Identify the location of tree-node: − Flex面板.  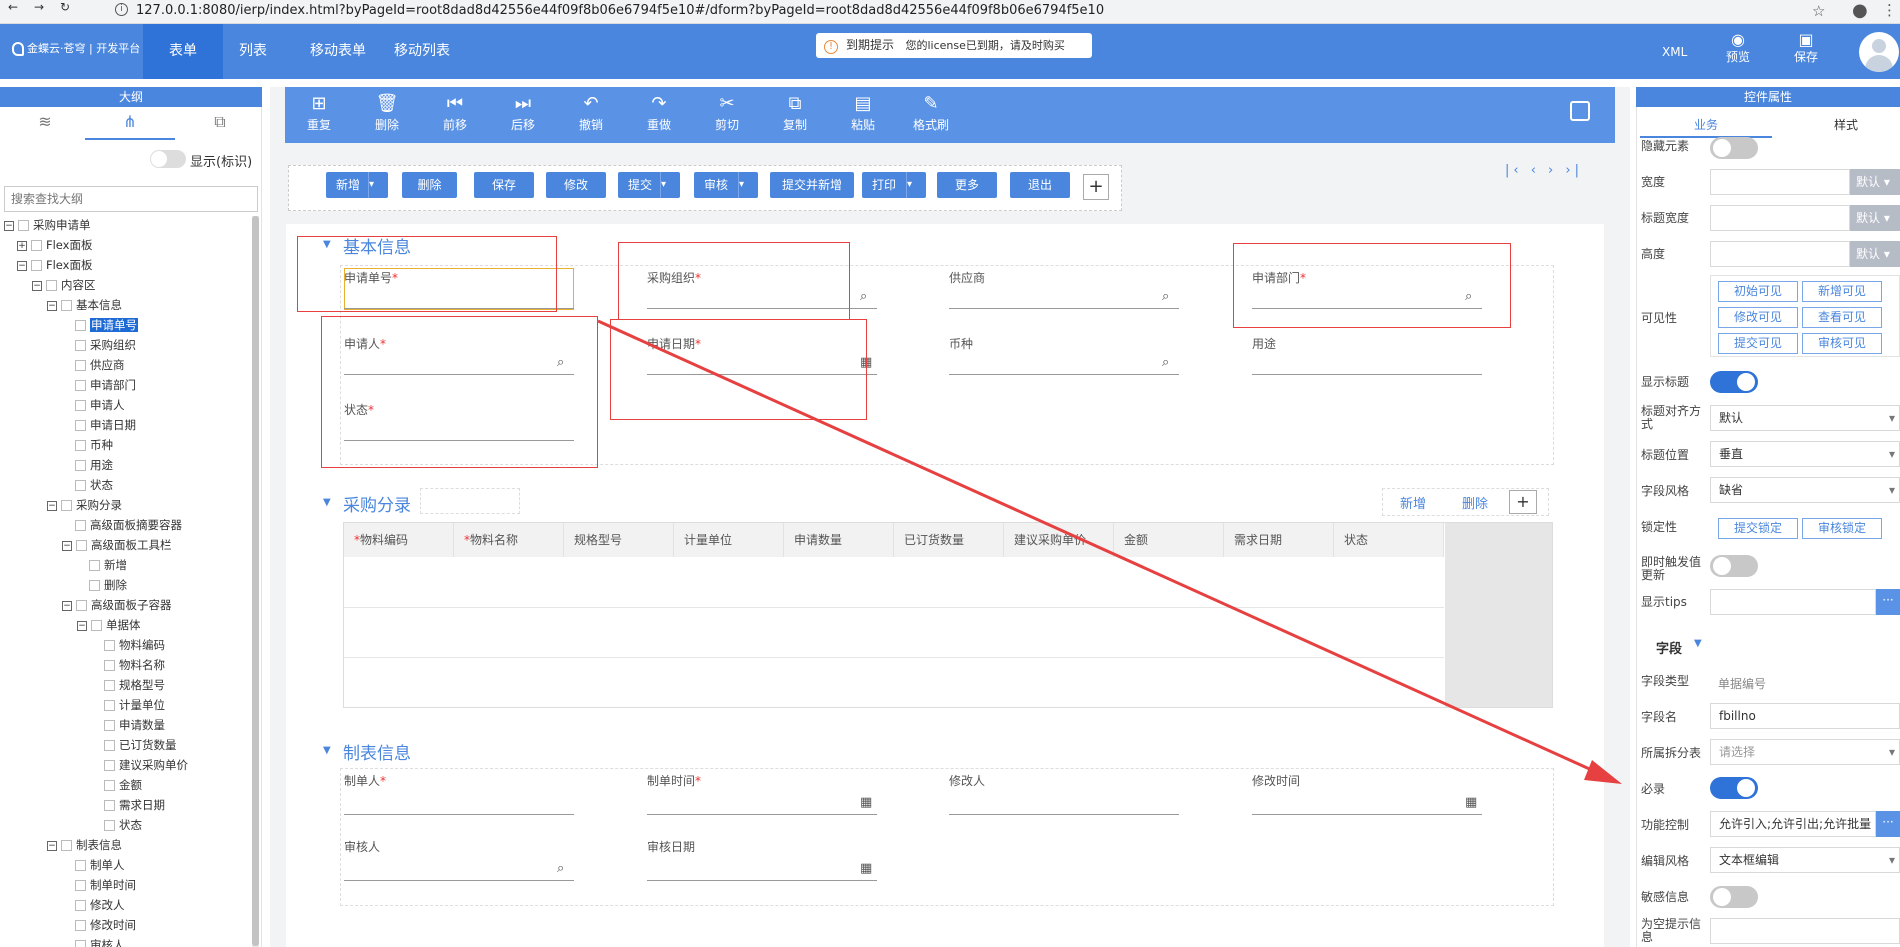
(55, 265).